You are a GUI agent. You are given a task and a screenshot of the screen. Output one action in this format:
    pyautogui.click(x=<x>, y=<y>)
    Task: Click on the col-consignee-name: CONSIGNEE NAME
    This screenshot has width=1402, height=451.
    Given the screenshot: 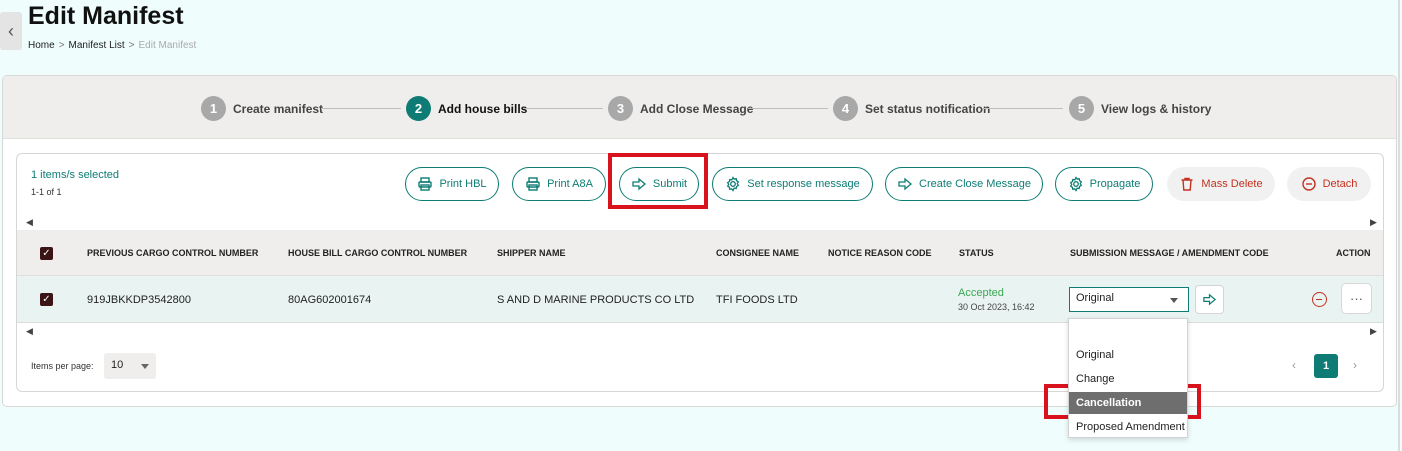 What is the action you would take?
    pyautogui.click(x=757, y=253)
    